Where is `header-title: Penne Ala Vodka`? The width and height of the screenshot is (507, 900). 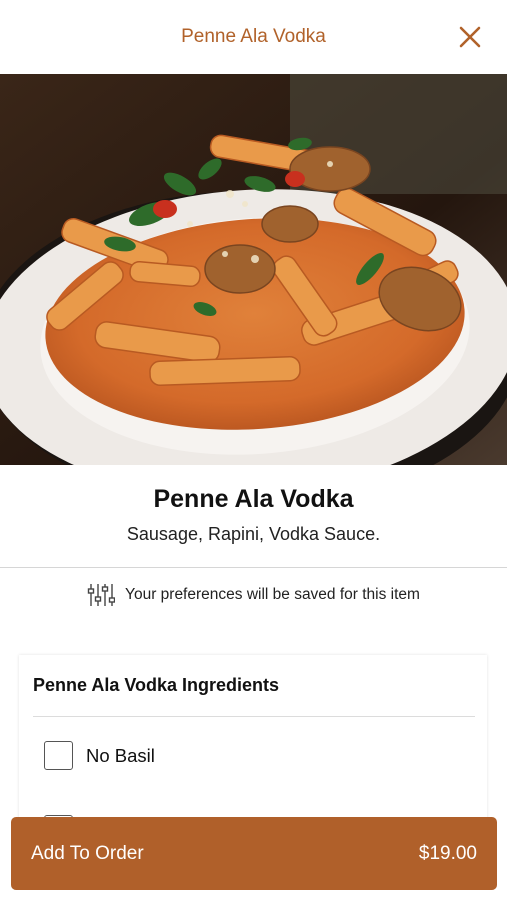 header-title: Penne Ala Vodka is located at coordinates (253, 36).